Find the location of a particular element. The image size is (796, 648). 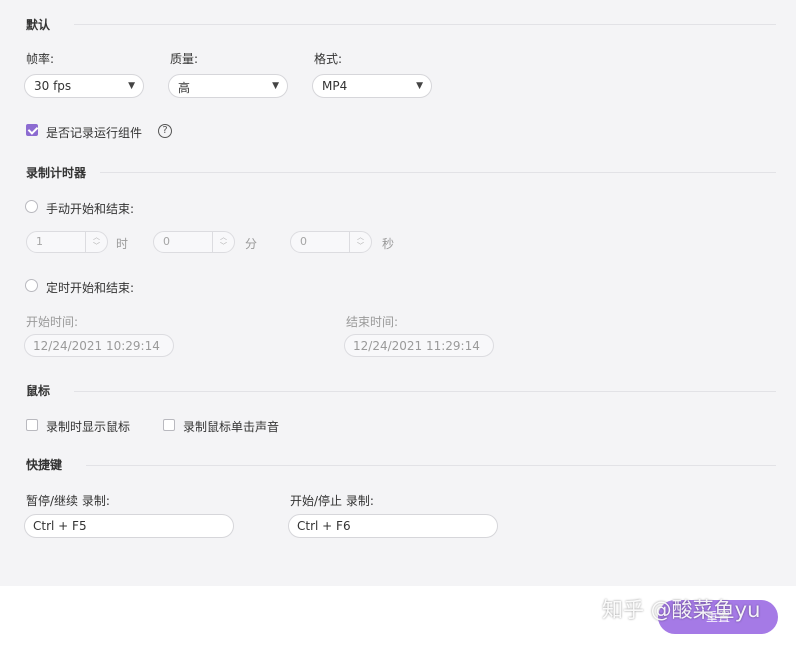

scheduled-timer-radio is located at coordinates (31, 285).